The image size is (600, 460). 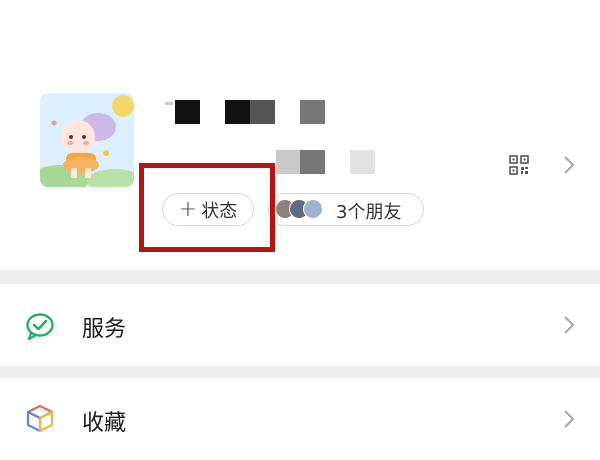 What do you see at coordinates (104, 423) in the screenshot?
I see `menu-item-label: 收藏` at bounding box center [104, 423].